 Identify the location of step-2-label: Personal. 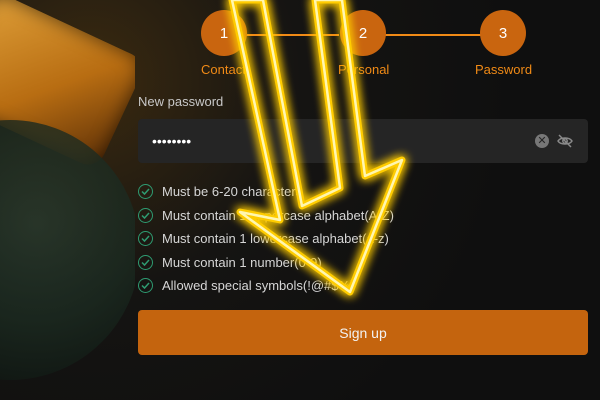
(364, 69).